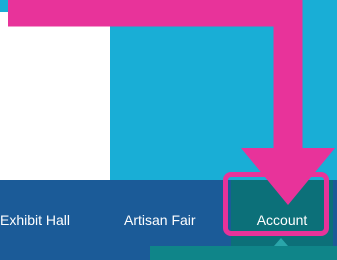 The height and width of the screenshot is (260, 337). What do you see at coordinates (276, 204) in the screenshot?
I see `account-highlight-box` at bounding box center [276, 204].